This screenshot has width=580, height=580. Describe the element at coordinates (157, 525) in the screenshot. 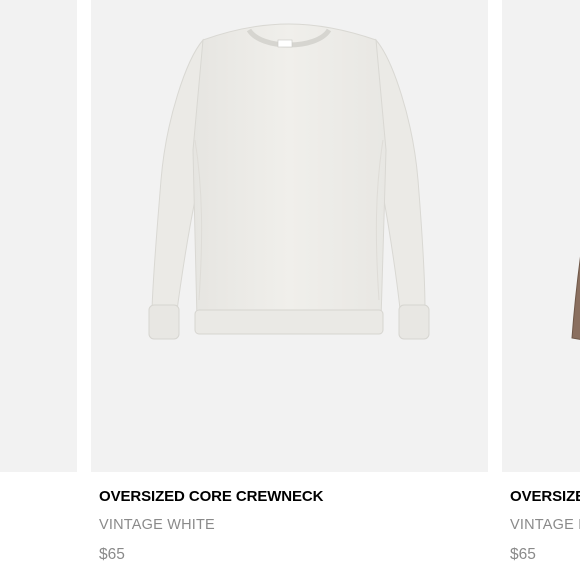

I see `product-color: VINTAGE WHITE` at that location.